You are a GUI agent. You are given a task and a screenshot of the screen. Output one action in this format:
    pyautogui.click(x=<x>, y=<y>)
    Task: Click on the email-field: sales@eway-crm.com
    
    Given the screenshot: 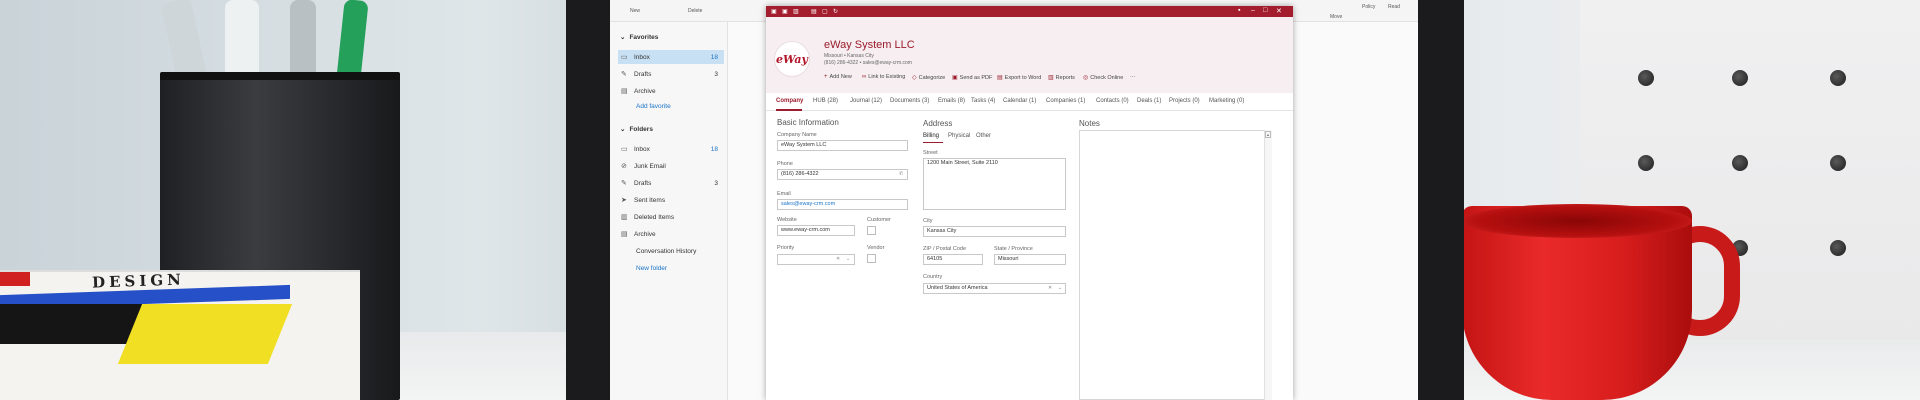 What is the action you would take?
    pyautogui.click(x=842, y=204)
    